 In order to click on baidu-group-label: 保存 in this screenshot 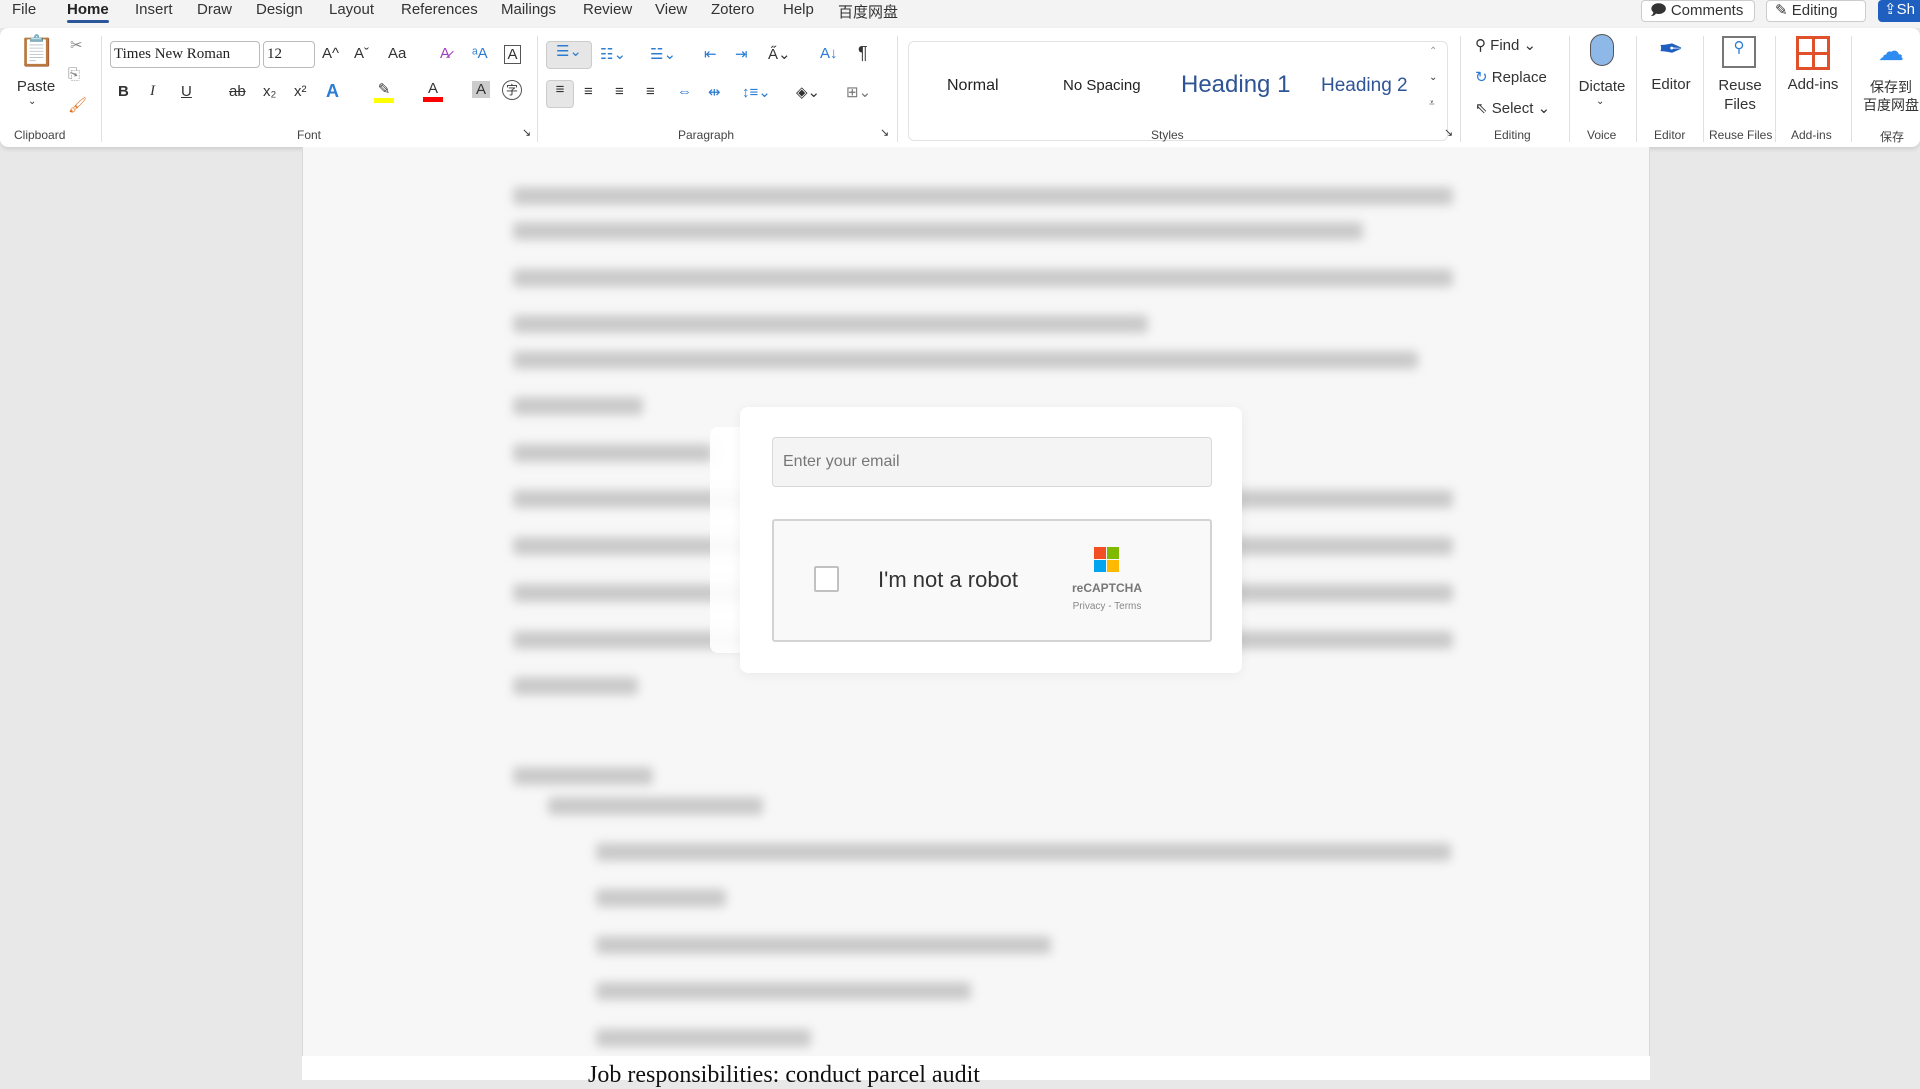, I will do `click(1892, 137)`.